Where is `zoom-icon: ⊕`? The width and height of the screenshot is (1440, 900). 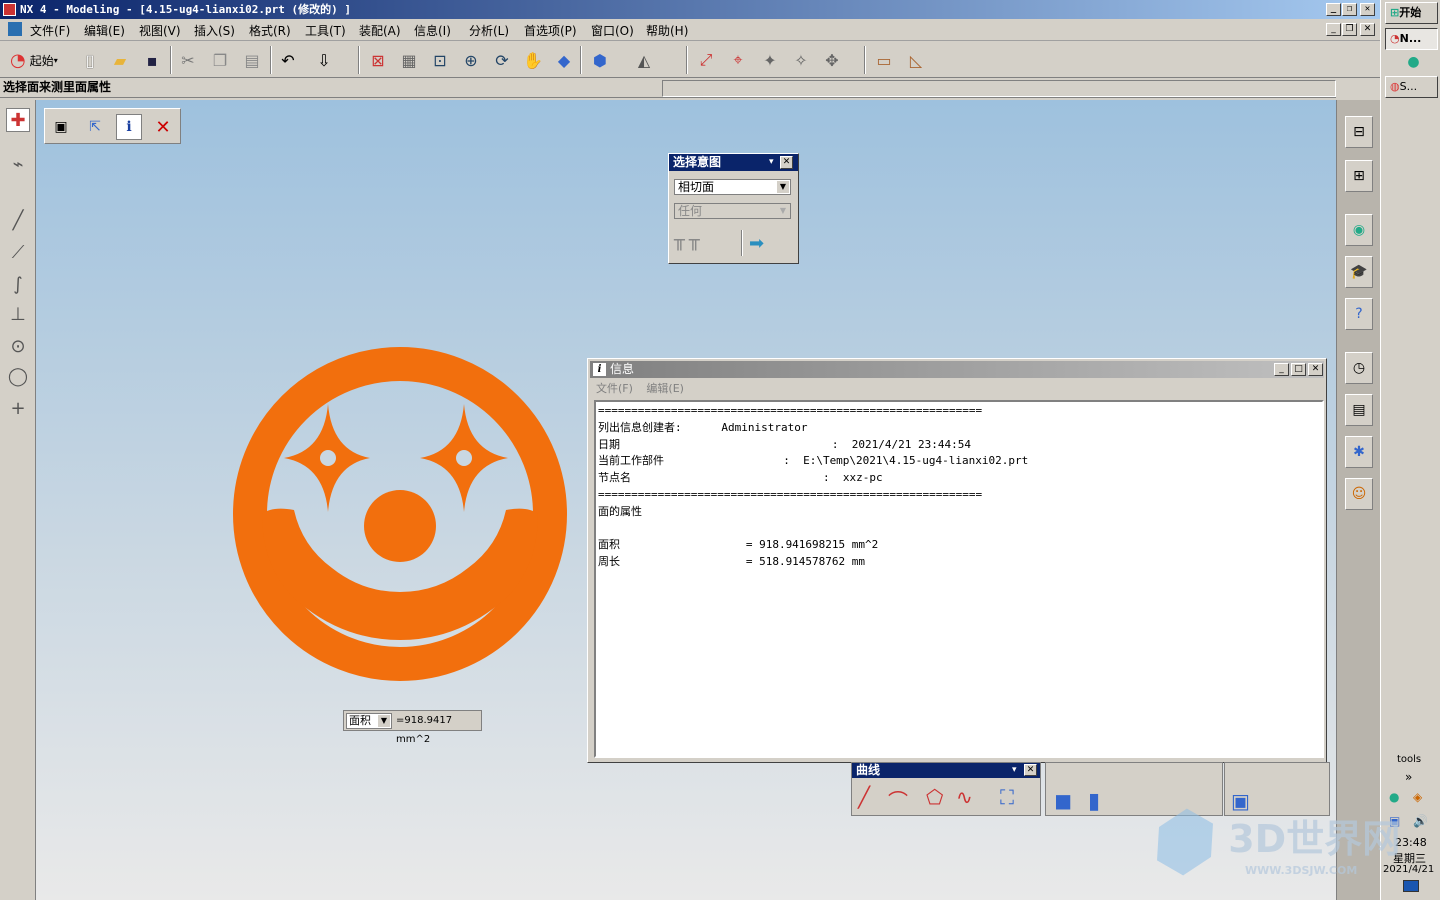
zoom-icon: ⊕ is located at coordinates (471, 60).